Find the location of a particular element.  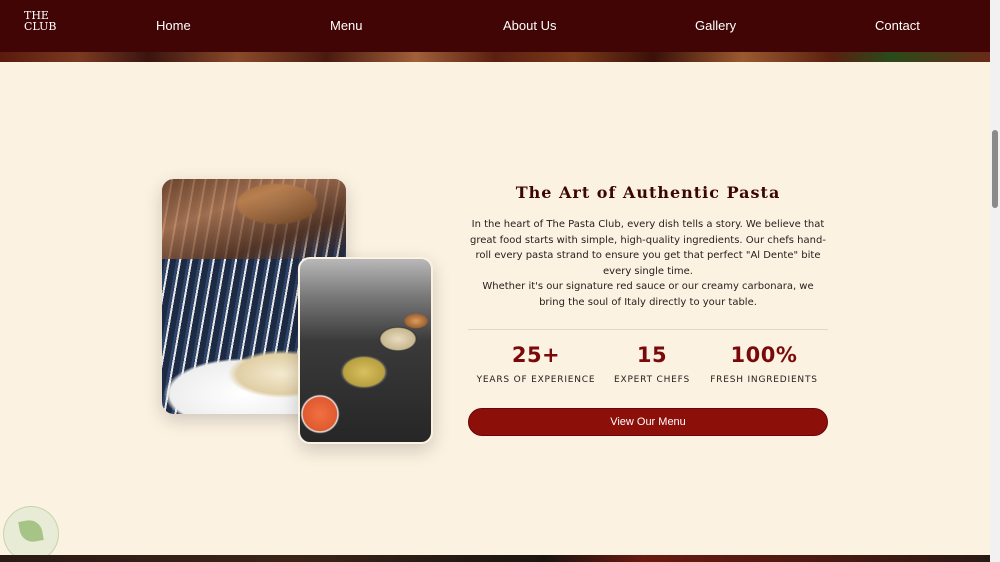

stat-value: 25+ is located at coordinates (536, 355).